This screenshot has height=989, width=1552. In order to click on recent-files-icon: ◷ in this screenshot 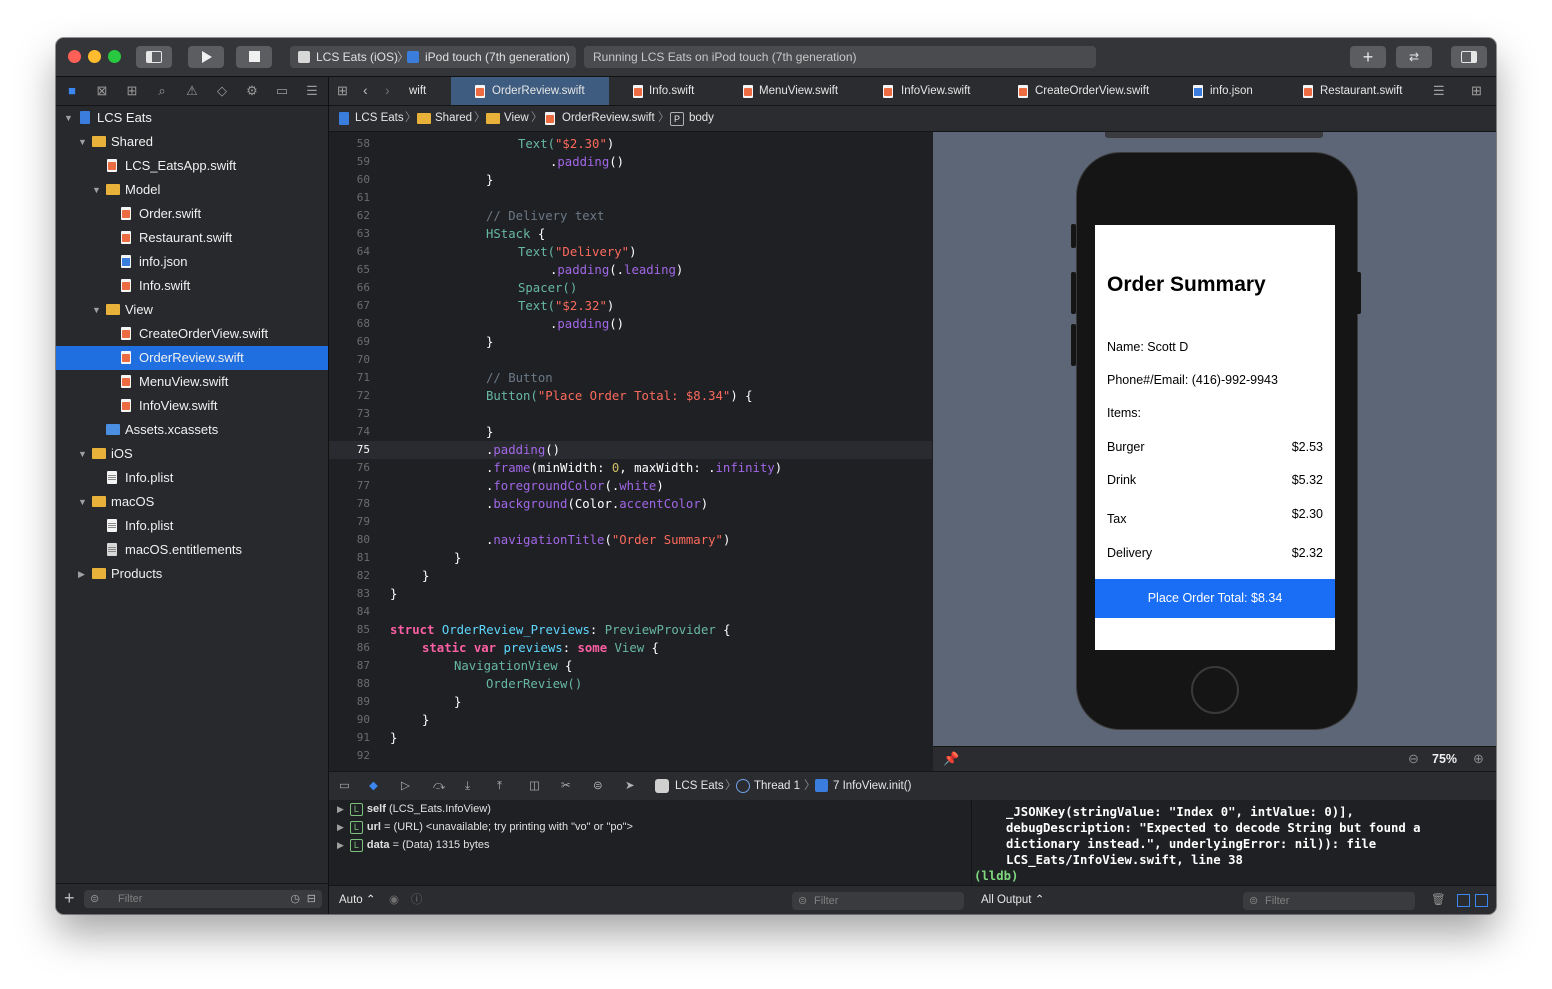, I will do `click(295, 899)`.